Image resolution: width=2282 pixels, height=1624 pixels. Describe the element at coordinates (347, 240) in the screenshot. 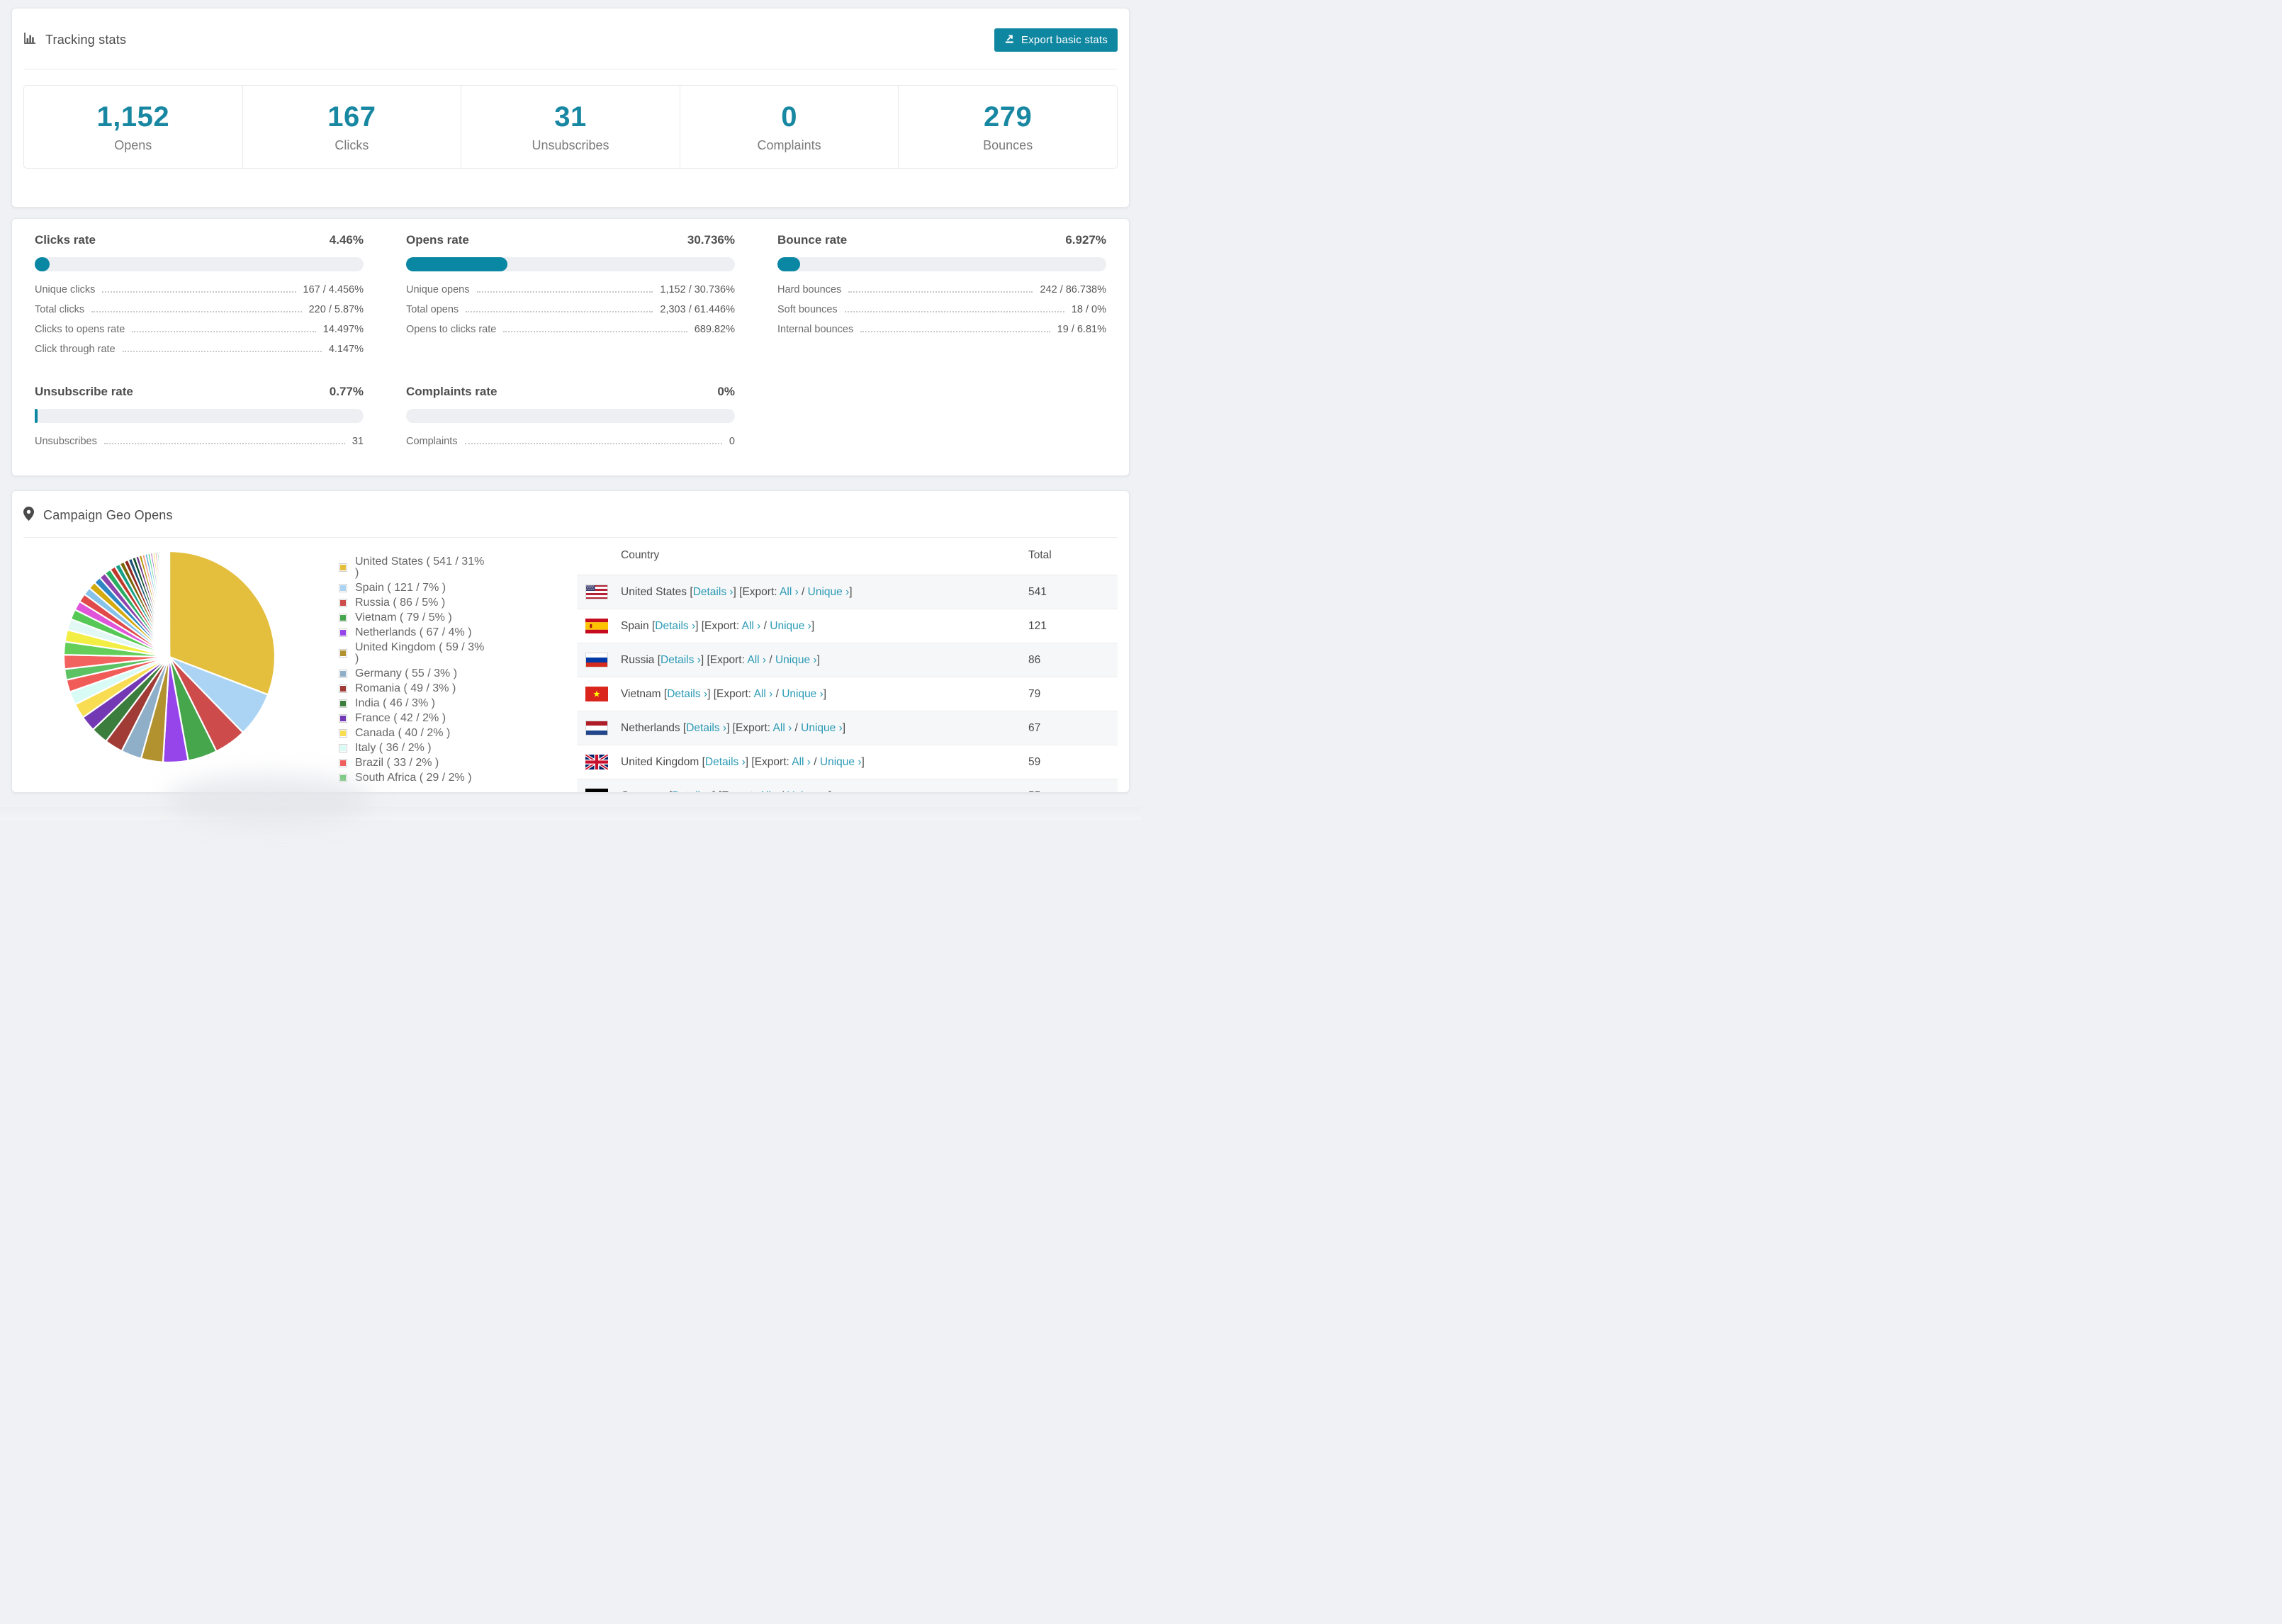

I see `rate-value: 4.46%` at that location.